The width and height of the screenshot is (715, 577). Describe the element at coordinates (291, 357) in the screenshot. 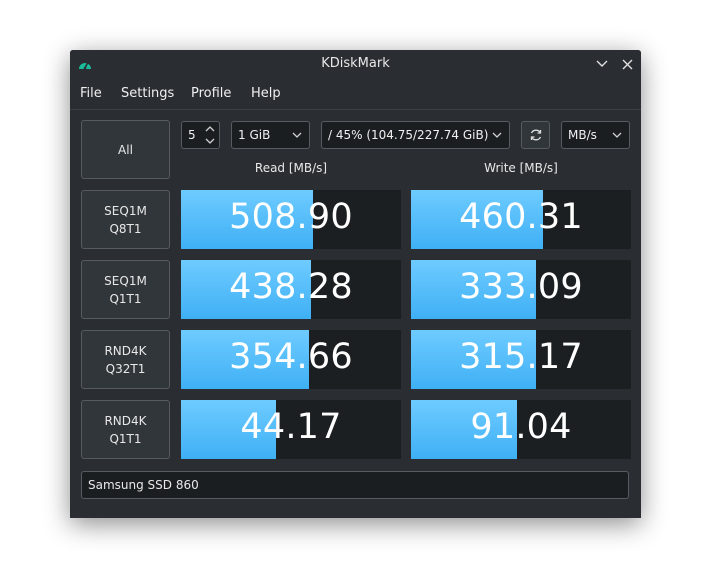

I see `read-result-value: 354.66` at that location.